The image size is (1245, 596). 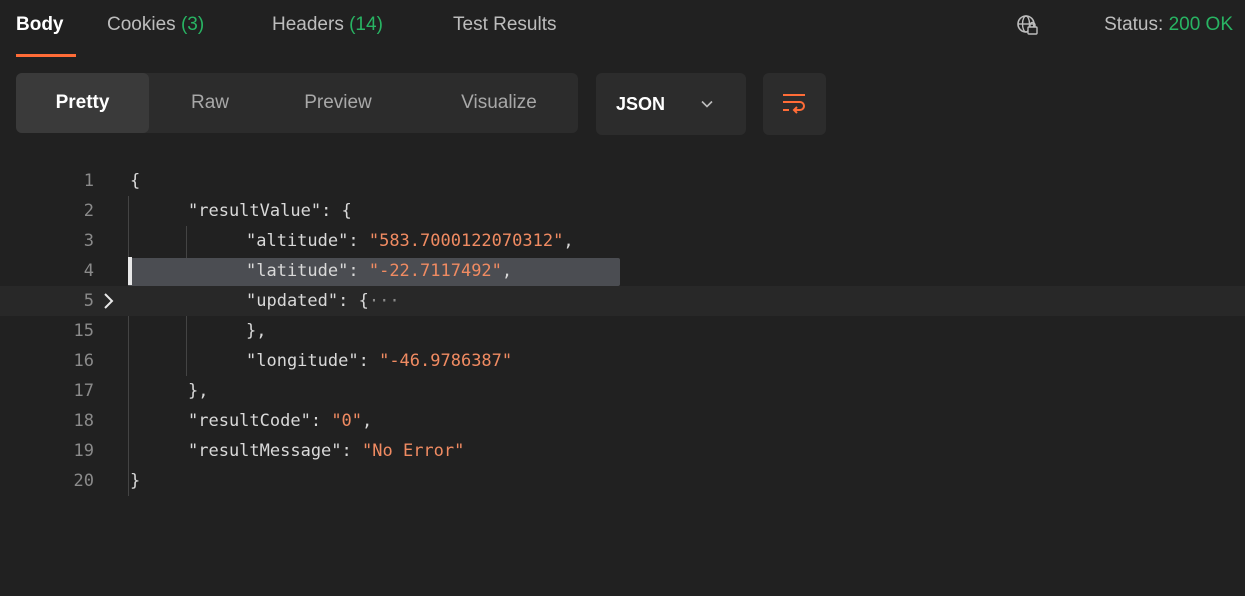 I want to click on chevron-down-icon, so click(x=707, y=104).